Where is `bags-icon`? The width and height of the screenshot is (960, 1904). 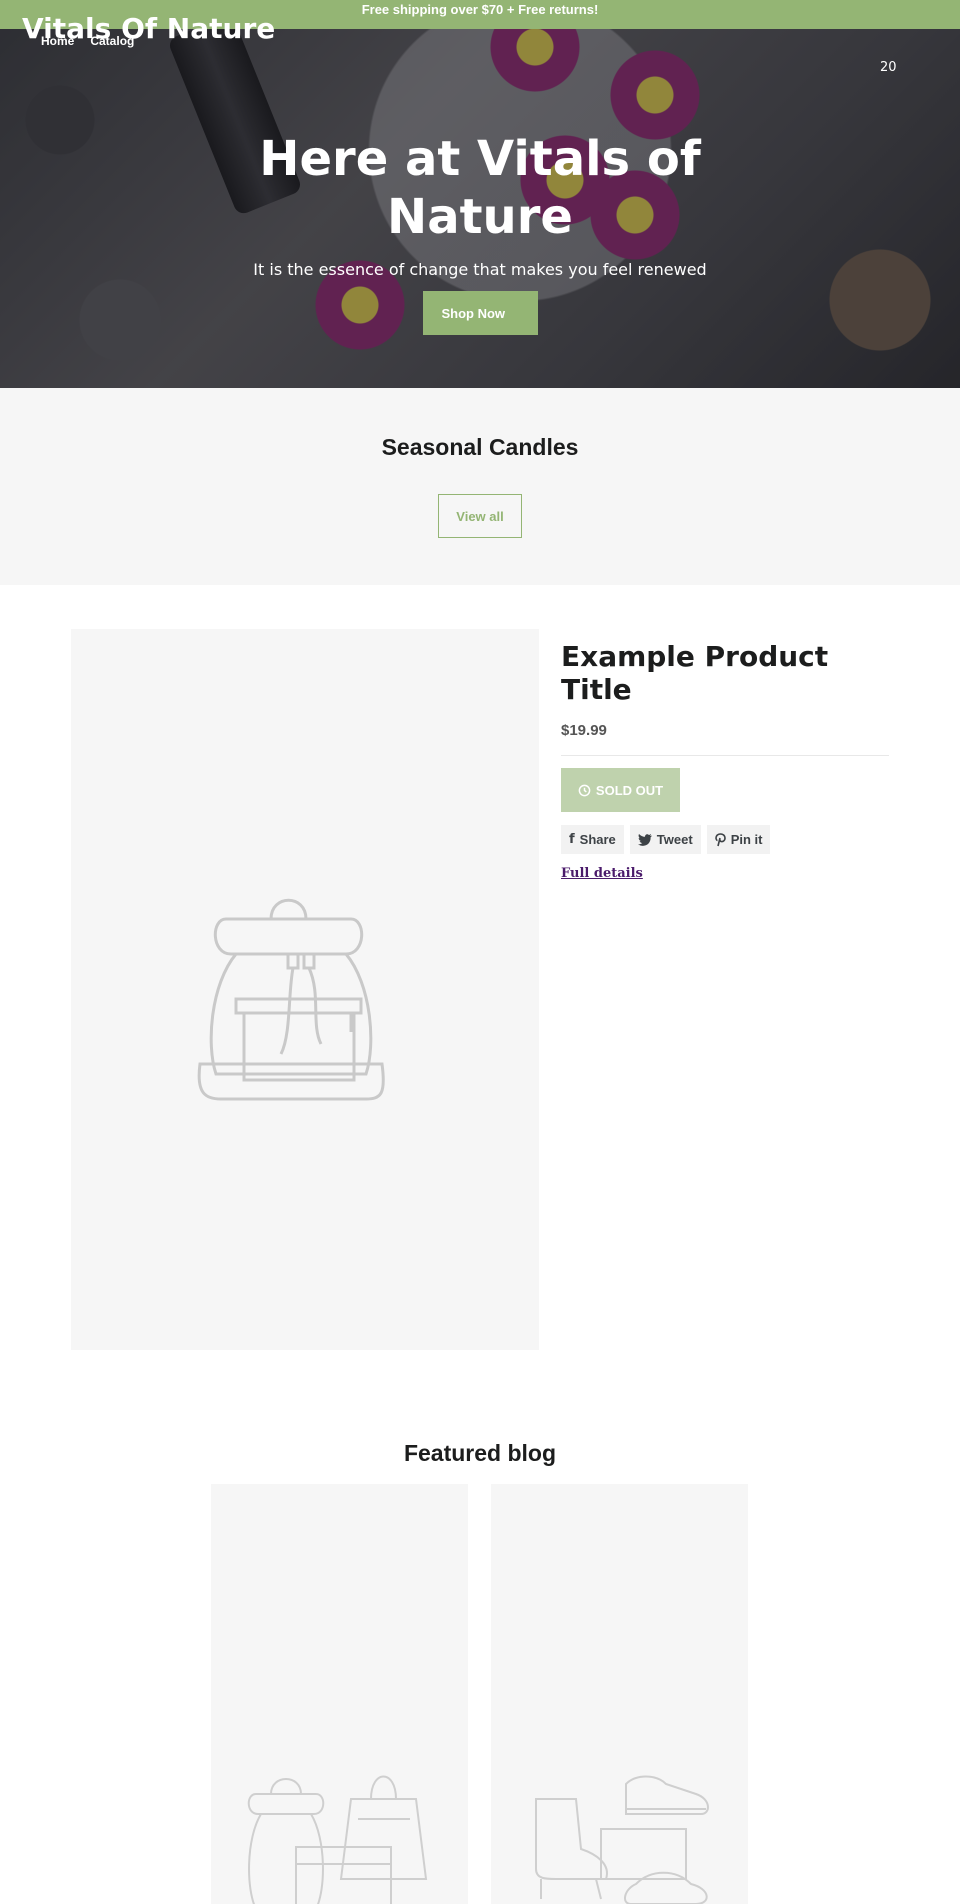
bags-icon is located at coordinates (337, 1839).